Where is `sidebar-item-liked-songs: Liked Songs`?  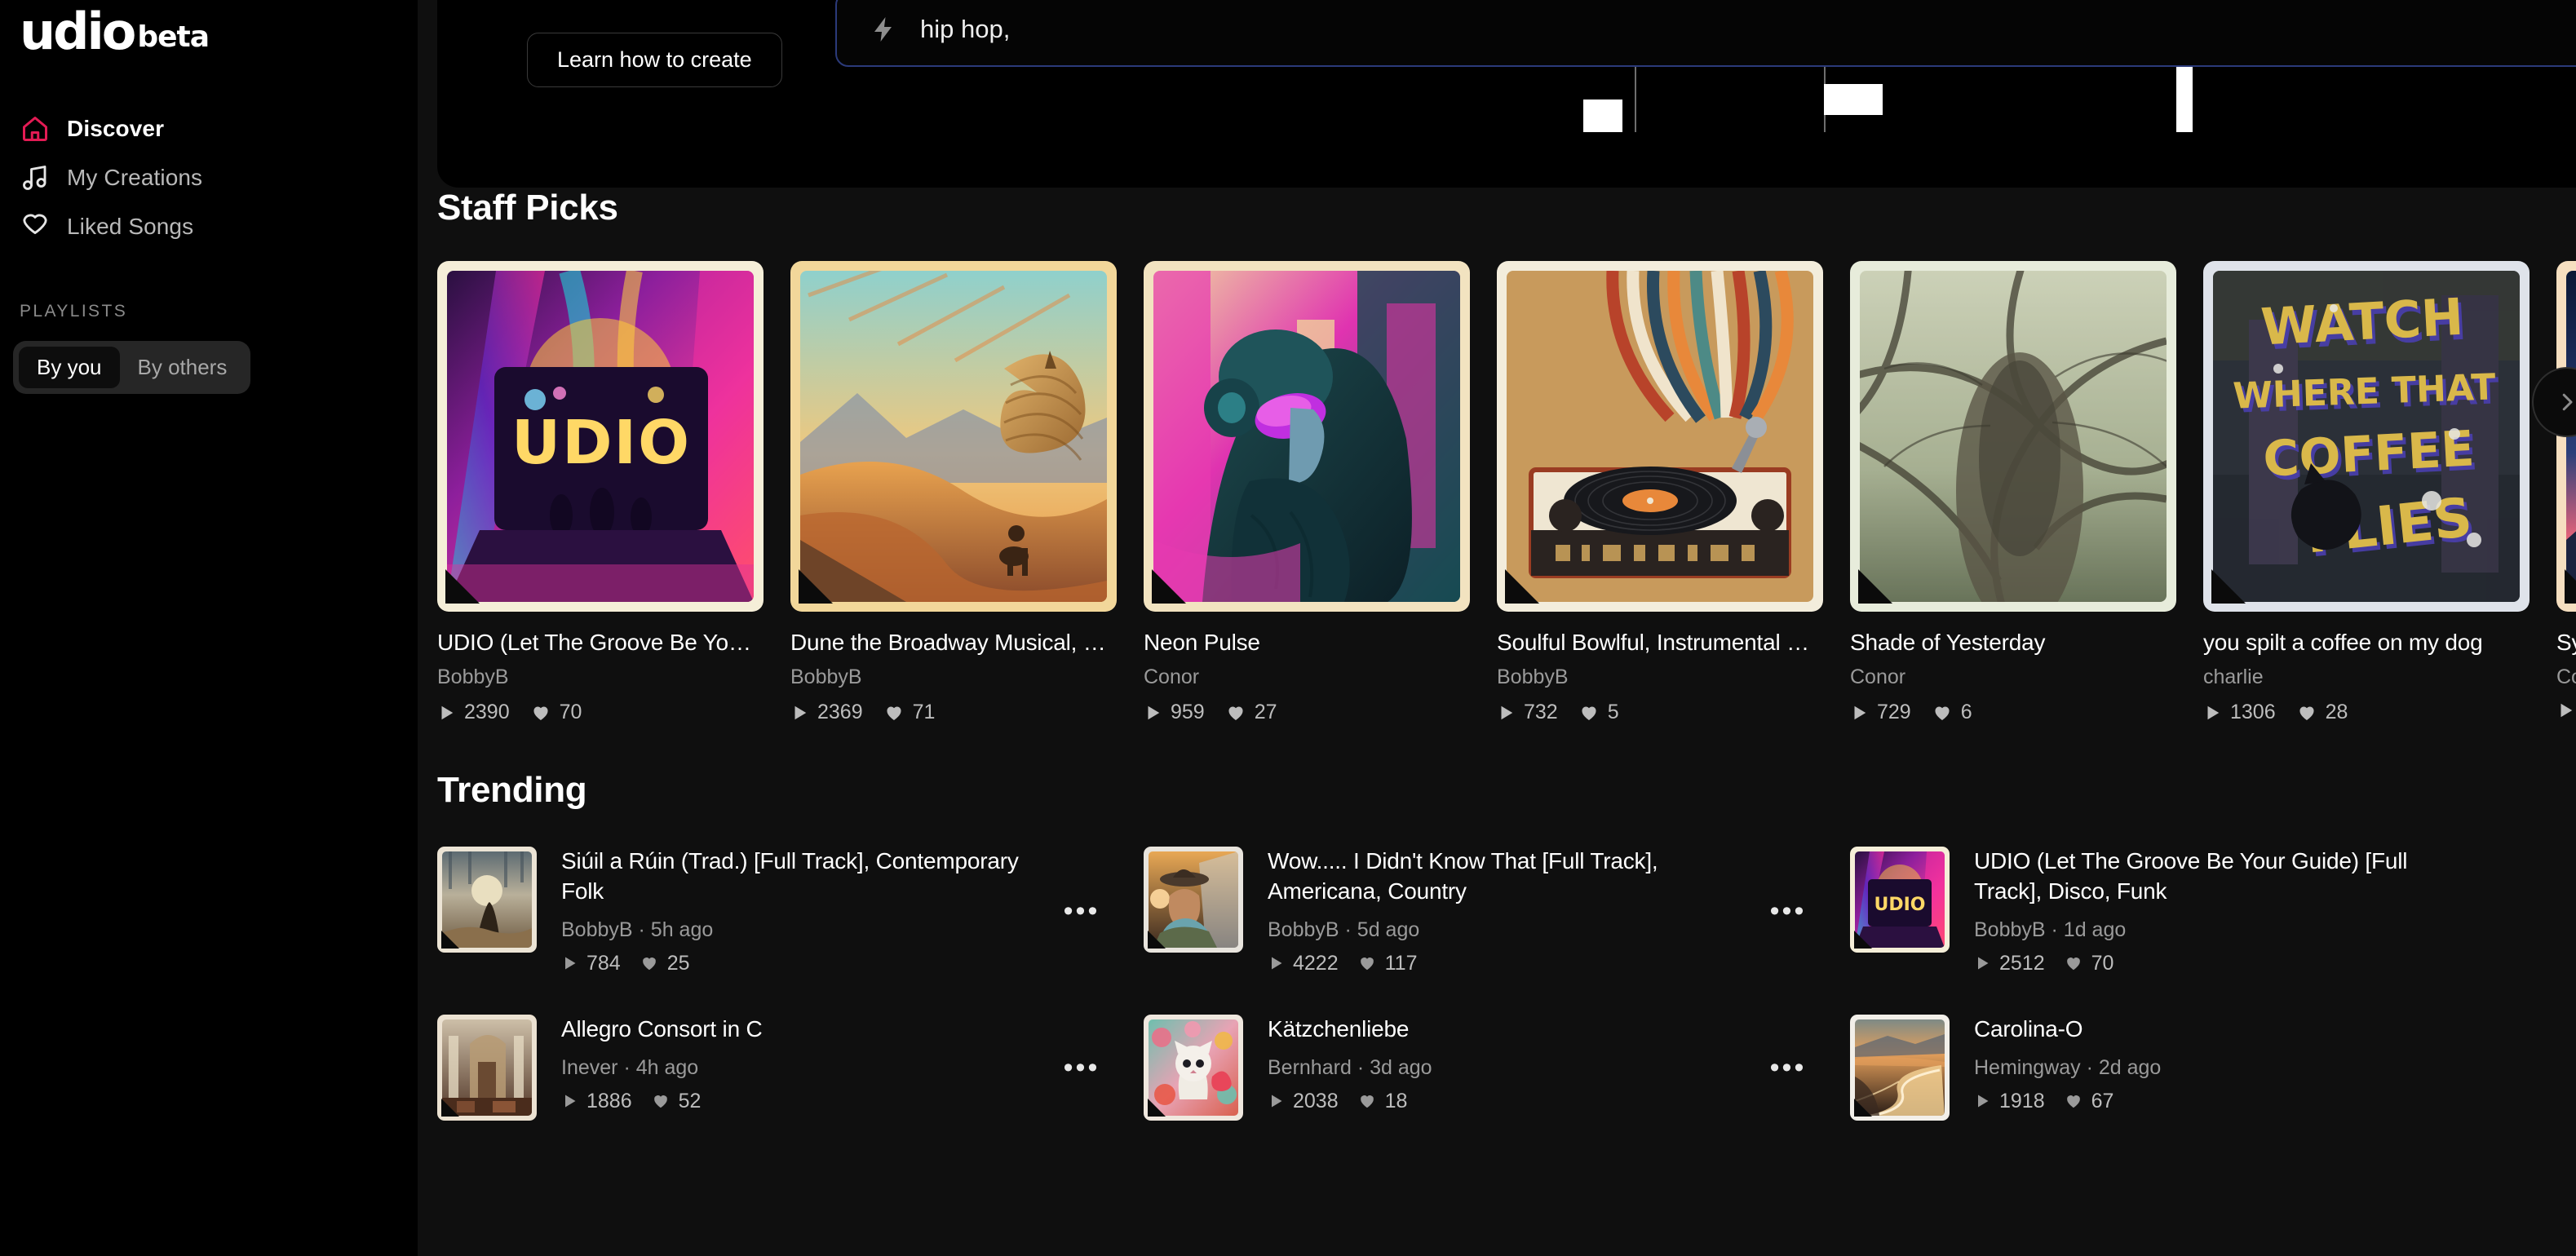
sidebar-item-liked-songs: Liked Songs is located at coordinates (209, 227).